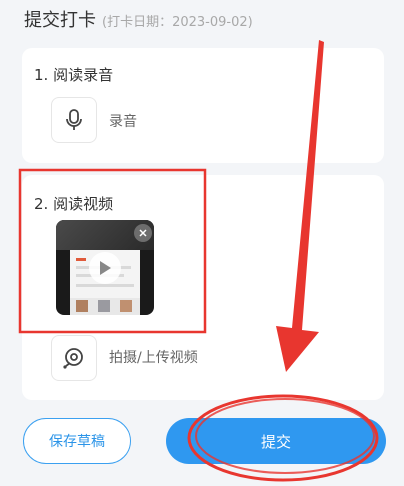 Image resolution: width=404 pixels, height=486 pixels. Describe the element at coordinates (105, 306) in the screenshot. I see `video-frame-bottom` at that location.